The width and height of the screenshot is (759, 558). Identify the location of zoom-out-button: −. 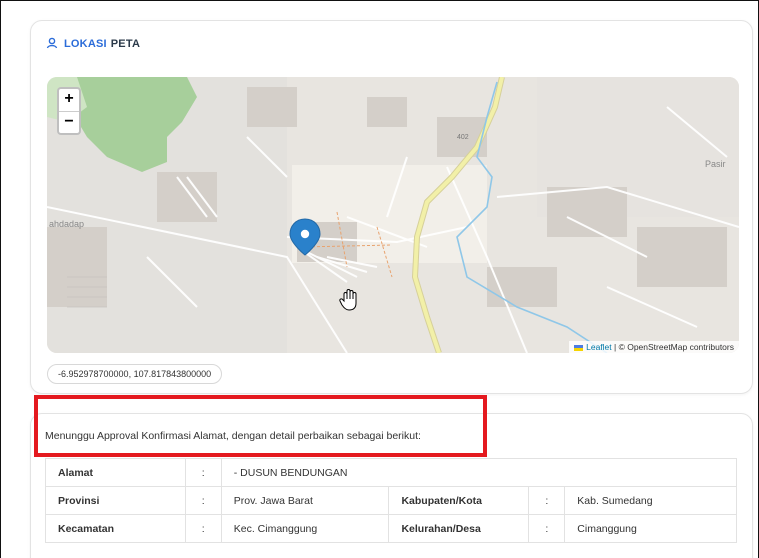
(69, 122).